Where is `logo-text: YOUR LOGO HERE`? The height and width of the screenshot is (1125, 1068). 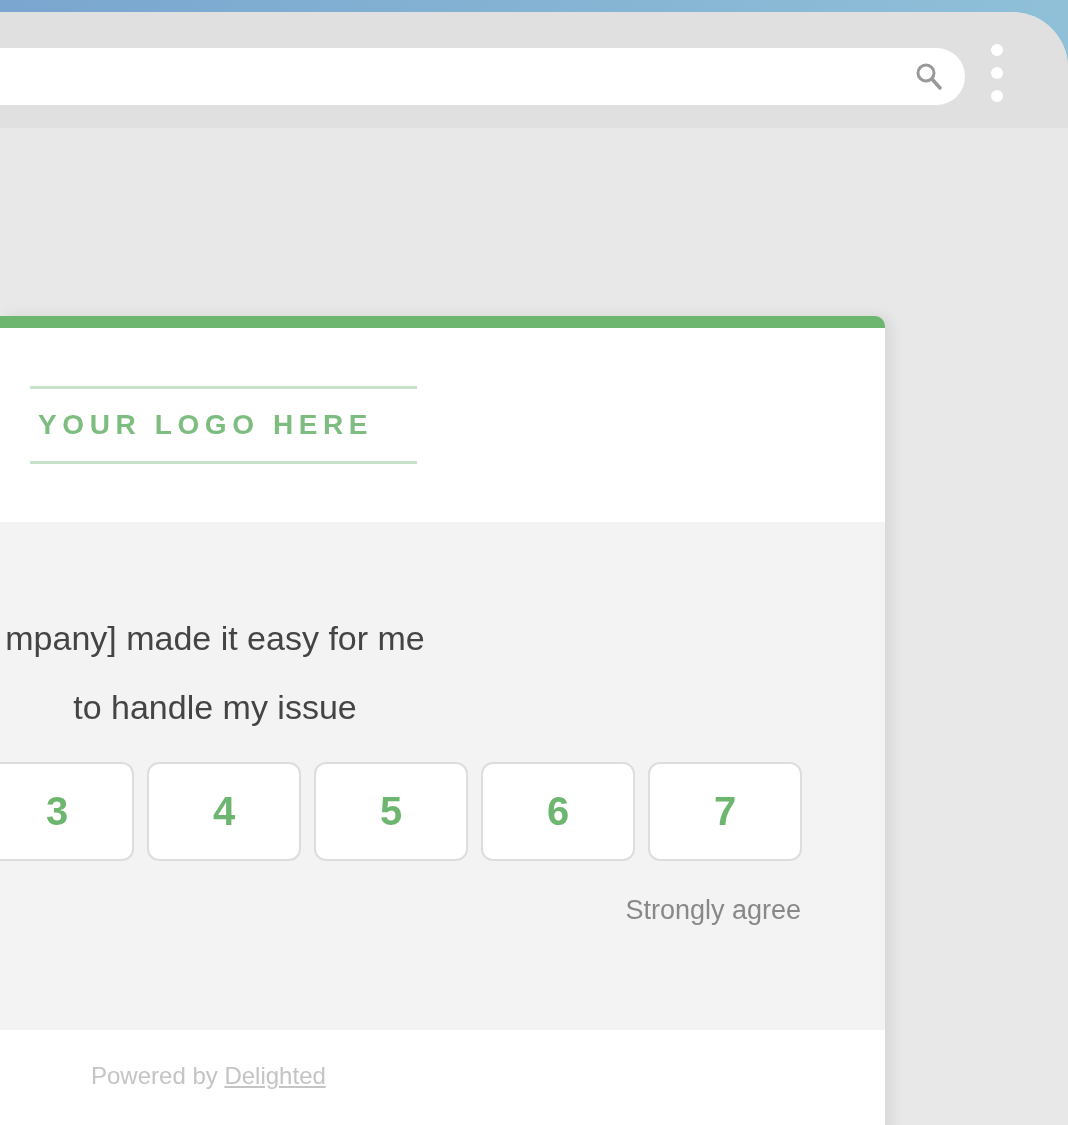
logo-text: YOUR LOGO HERE is located at coordinates (206, 425).